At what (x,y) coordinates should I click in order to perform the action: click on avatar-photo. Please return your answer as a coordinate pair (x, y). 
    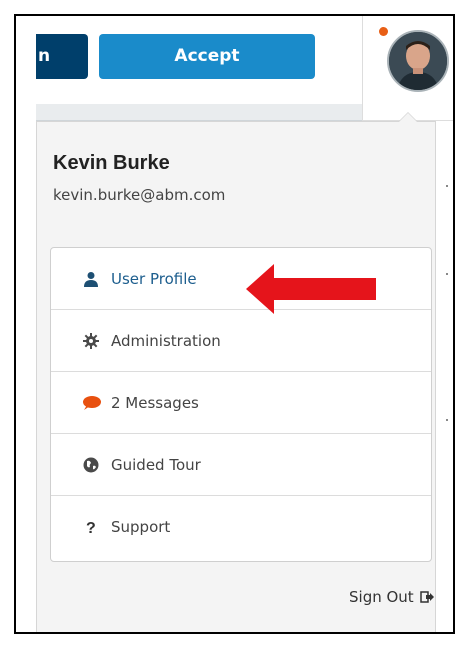
    Looking at the image, I should click on (418, 61).